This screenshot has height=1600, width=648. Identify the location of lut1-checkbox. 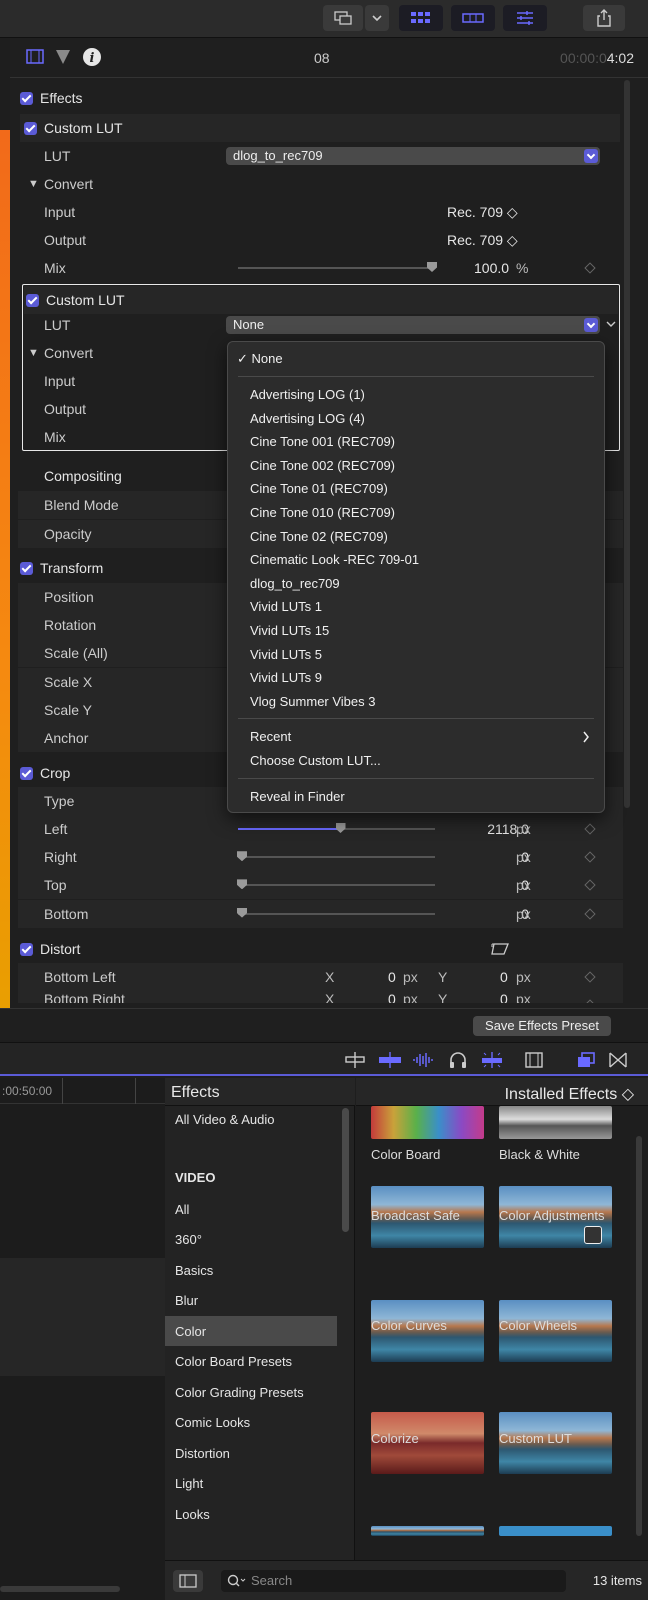
(30, 128).